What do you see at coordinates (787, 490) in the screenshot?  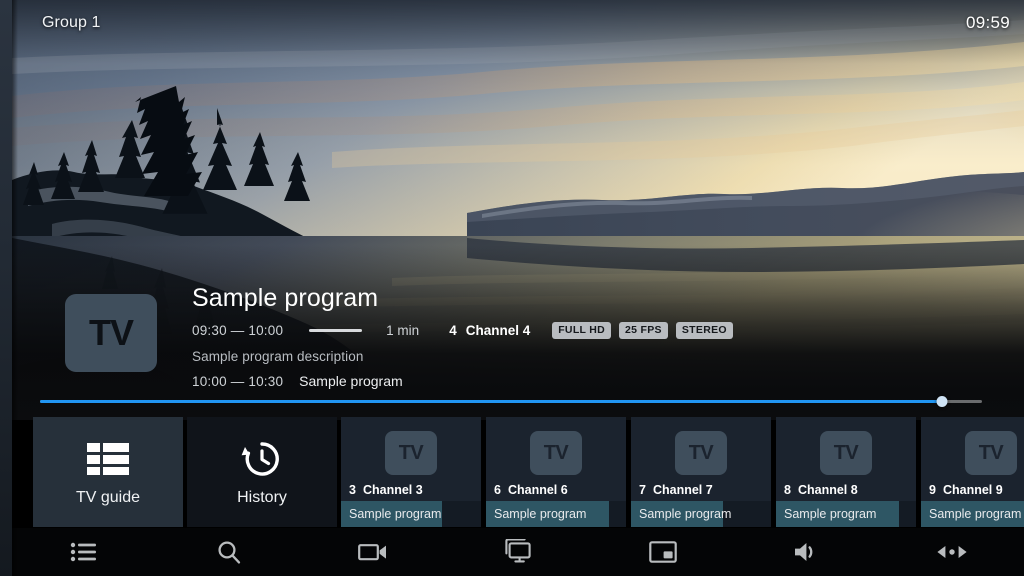 I see `channel-number: 8` at bounding box center [787, 490].